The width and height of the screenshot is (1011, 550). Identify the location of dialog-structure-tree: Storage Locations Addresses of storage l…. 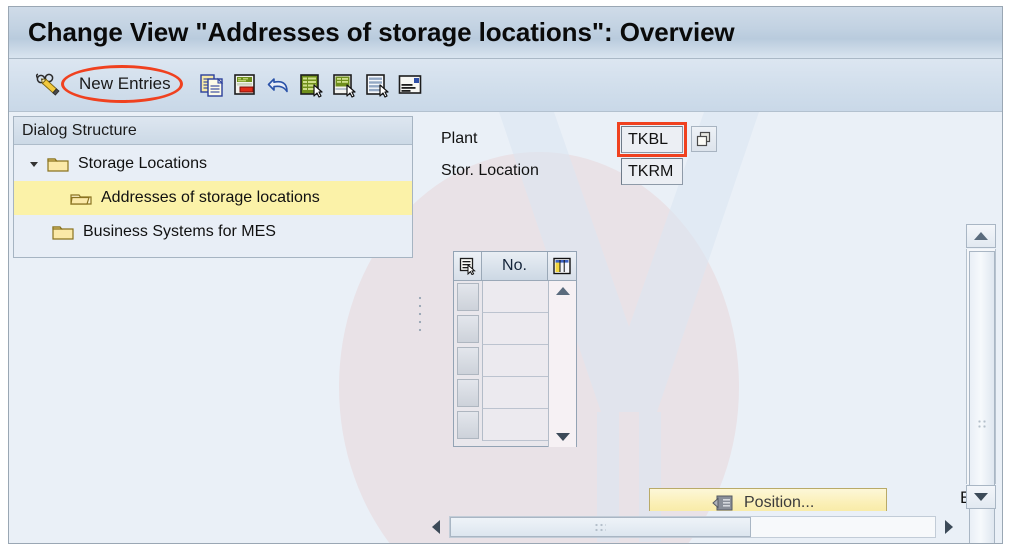
(213, 197).